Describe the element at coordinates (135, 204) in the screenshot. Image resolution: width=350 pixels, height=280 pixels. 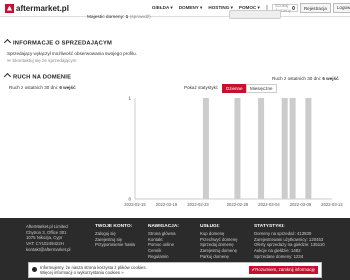
I see `x-tick-label: 2022-02-15` at that location.